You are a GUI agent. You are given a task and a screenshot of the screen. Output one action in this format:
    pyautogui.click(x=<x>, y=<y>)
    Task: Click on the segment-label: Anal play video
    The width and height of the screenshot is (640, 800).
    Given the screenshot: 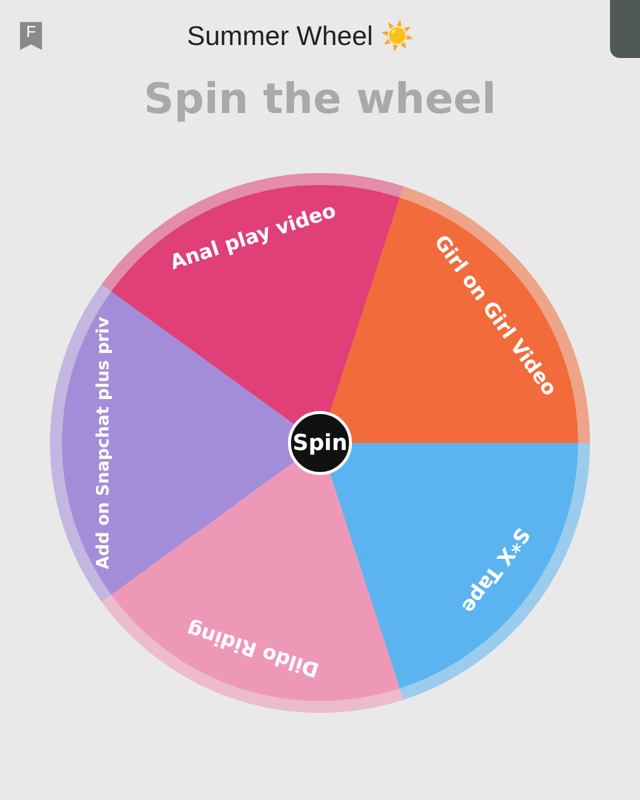 What is the action you would take?
    pyautogui.click(x=253, y=236)
    